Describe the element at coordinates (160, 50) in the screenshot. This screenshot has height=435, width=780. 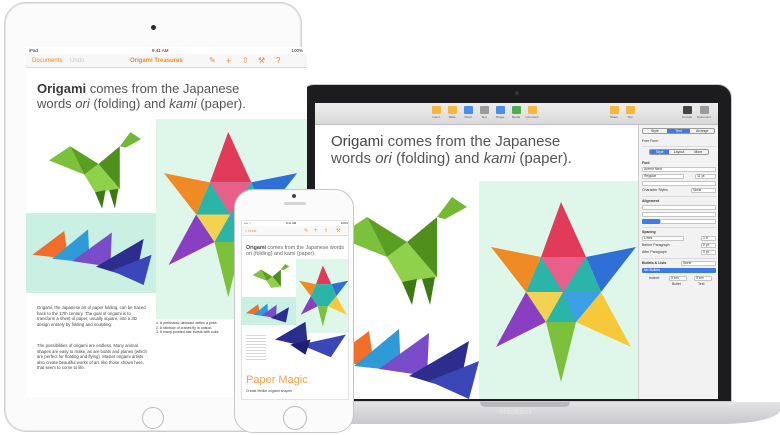
I see `clock: 9:41 AM` at that location.